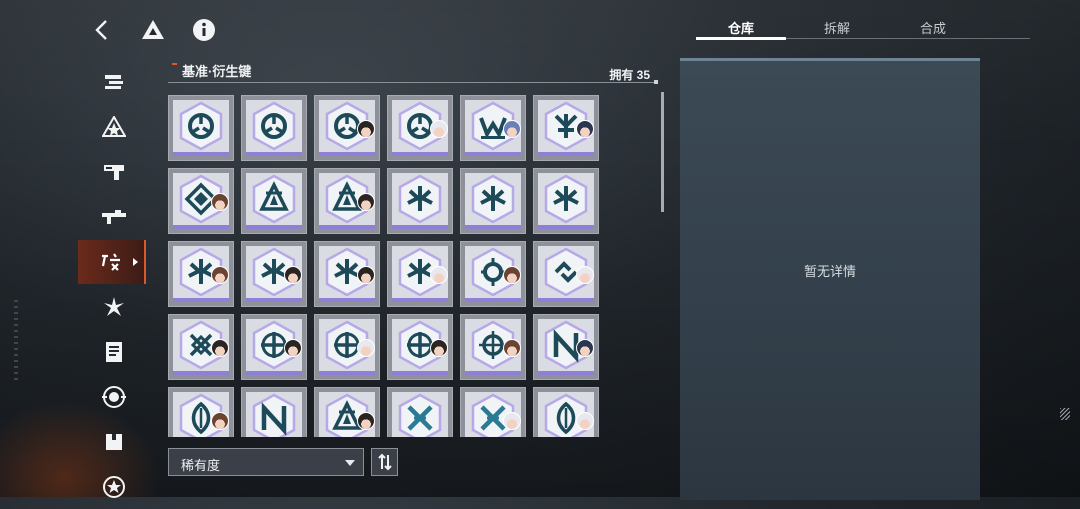 The width and height of the screenshot is (1080, 509). I want to click on sidebar-item-target, so click(114, 397).